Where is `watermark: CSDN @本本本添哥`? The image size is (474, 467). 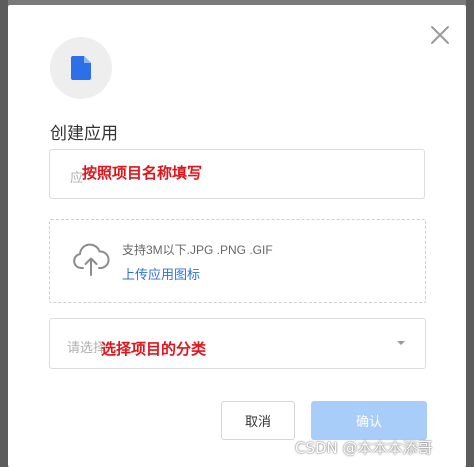 watermark: CSDN @本本本添哥 is located at coordinates (364, 448).